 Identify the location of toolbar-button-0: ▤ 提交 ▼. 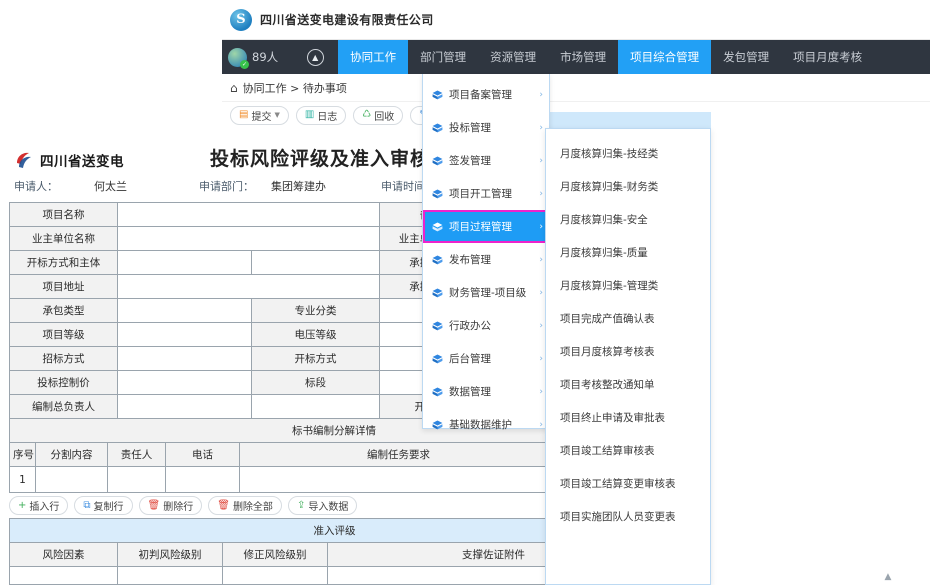
(259, 115).